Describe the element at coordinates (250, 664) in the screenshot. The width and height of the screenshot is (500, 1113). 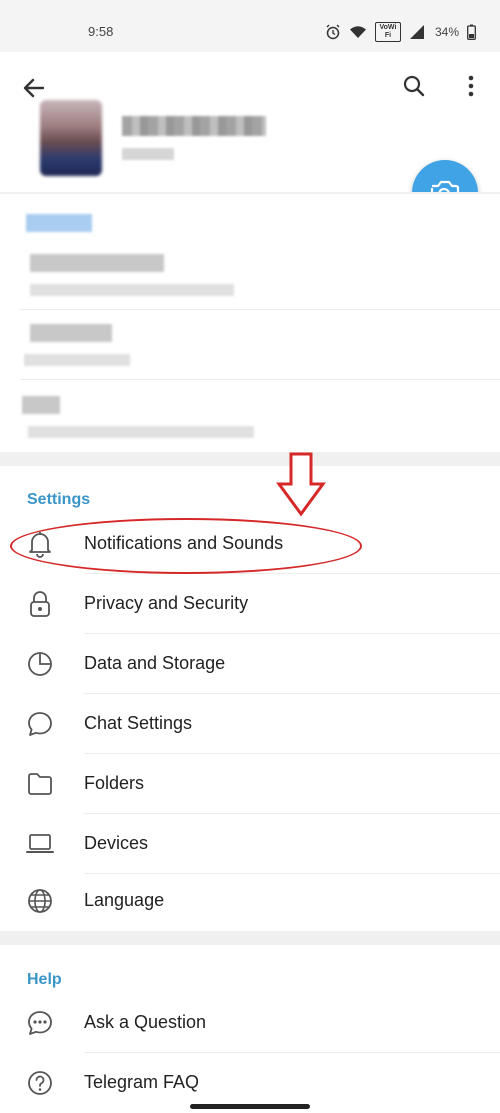
I see `menu-item-data-storage: Data and Storage` at that location.